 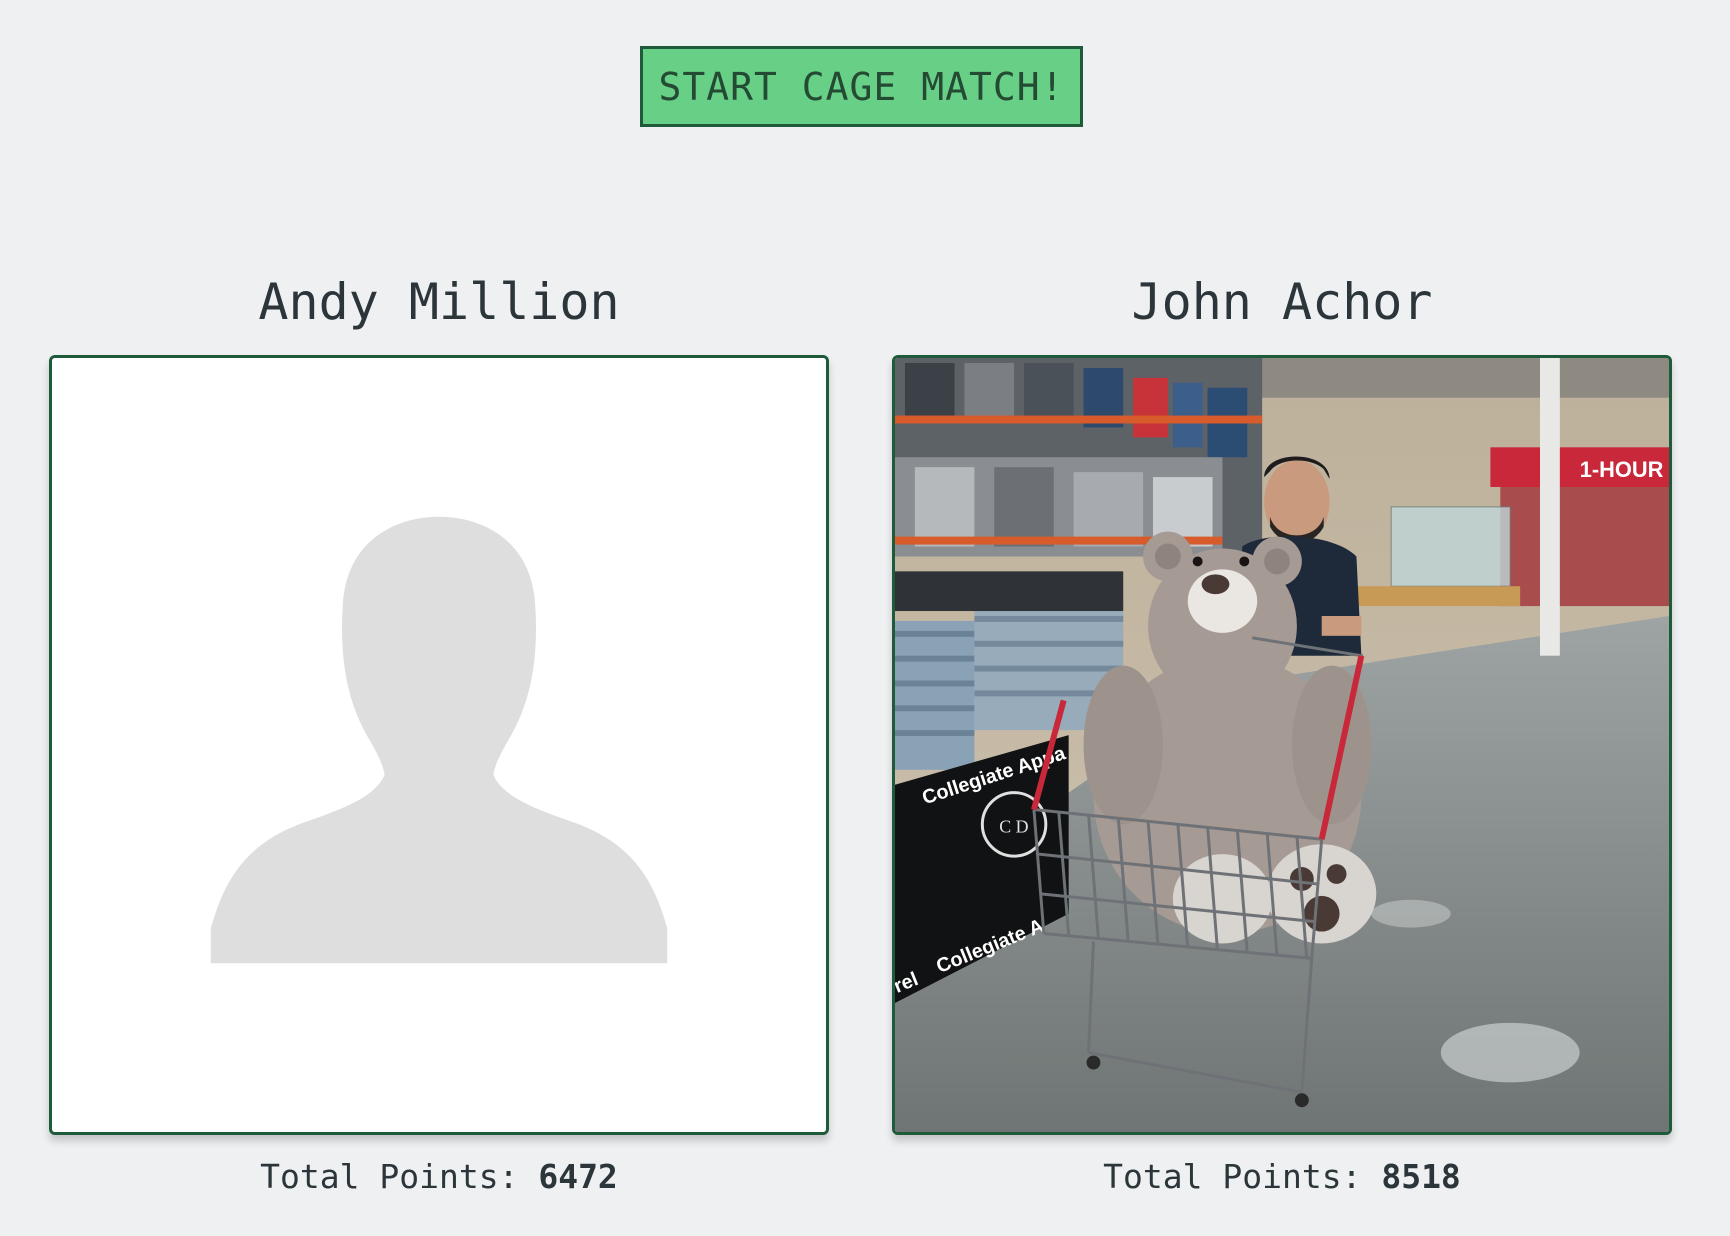 I want to click on points-value: 6472, so click(x=578, y=1176).